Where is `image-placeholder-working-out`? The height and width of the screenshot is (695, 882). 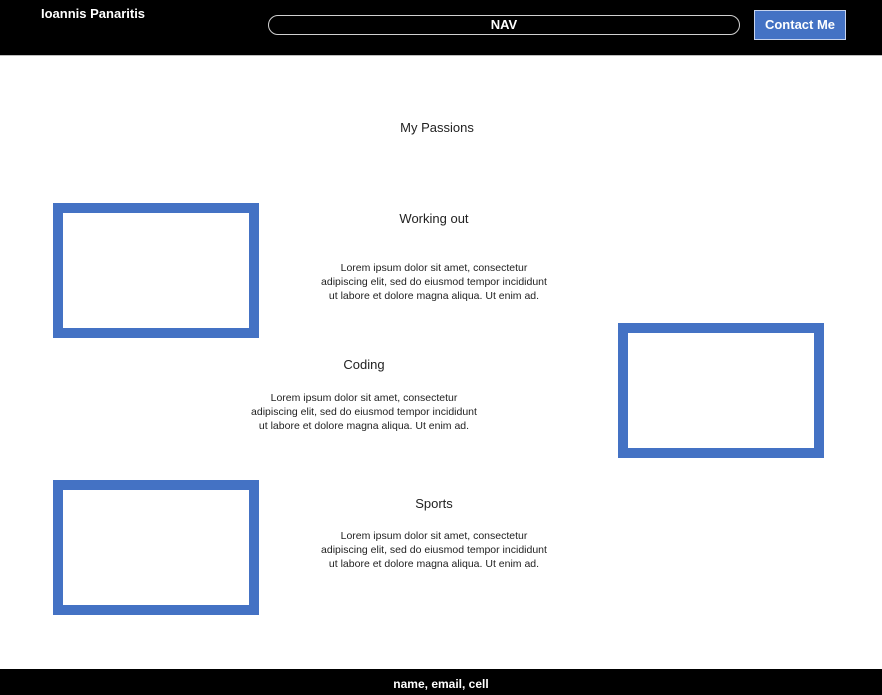 image-placeholder-working-out is located at coordinates (156, 270).